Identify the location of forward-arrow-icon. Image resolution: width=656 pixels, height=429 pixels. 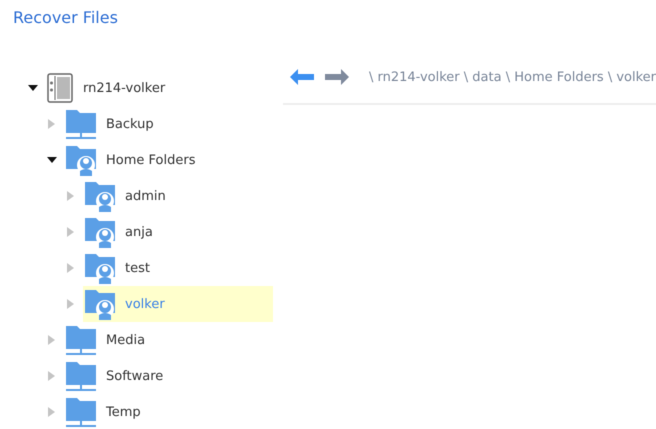
(336, 77).